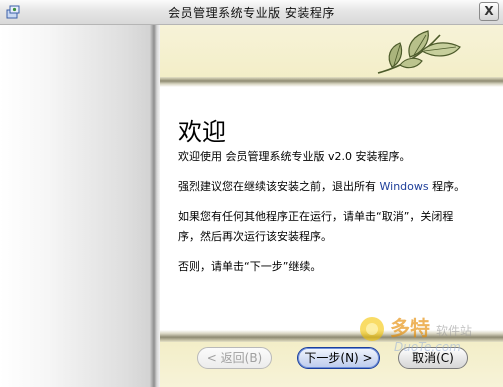 The height and width of the screenshot is (387, 503). I want to click on welcome-text: 欢迎使用 会员管理系统专业版 v2.0 安装程序。, so click(294, 156).